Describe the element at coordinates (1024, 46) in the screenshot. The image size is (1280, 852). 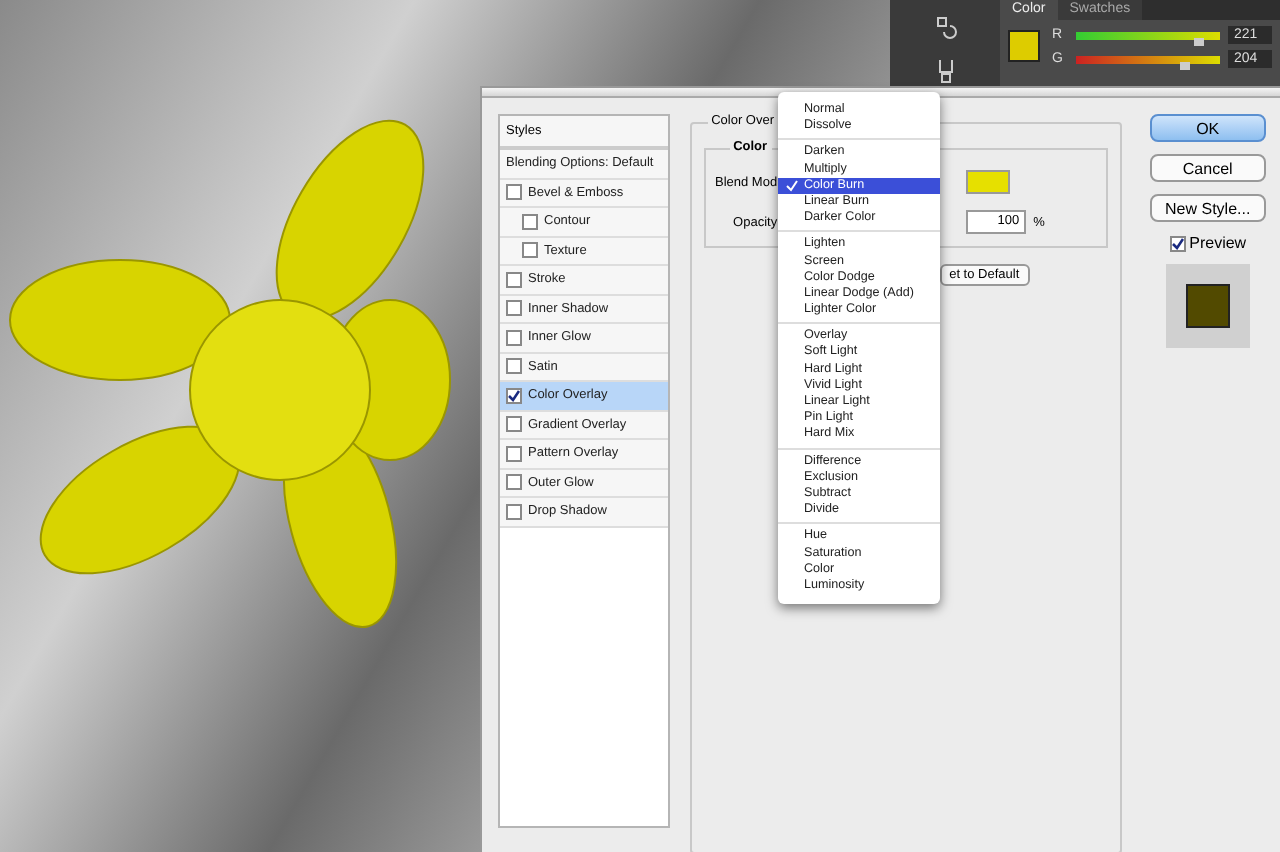
I see `foreground-swatch` at that location.